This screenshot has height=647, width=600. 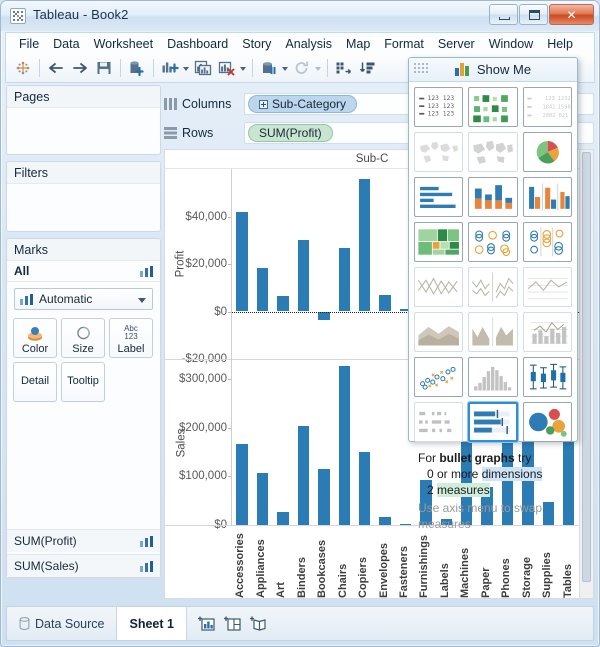 I want to click on maximize-button, so click(x=533, y=14).